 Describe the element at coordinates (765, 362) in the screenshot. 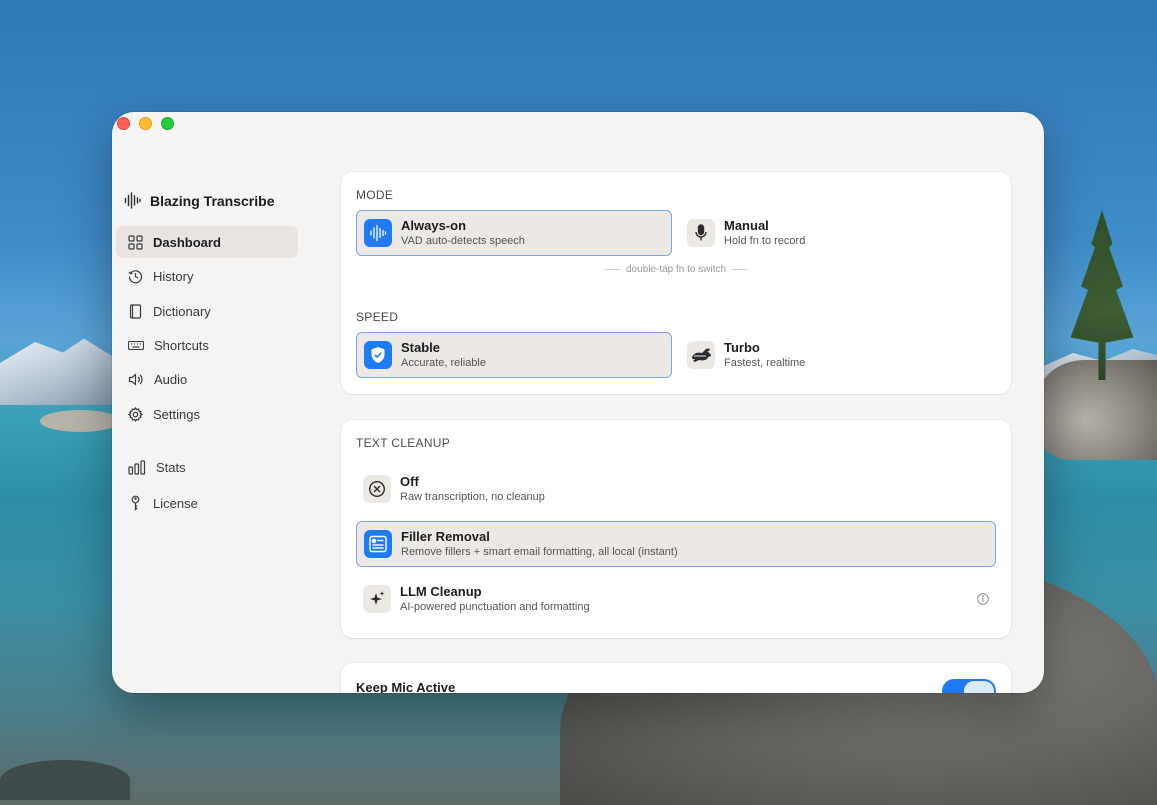

I see `option-subtitle: Fastest, realtime` at that location.